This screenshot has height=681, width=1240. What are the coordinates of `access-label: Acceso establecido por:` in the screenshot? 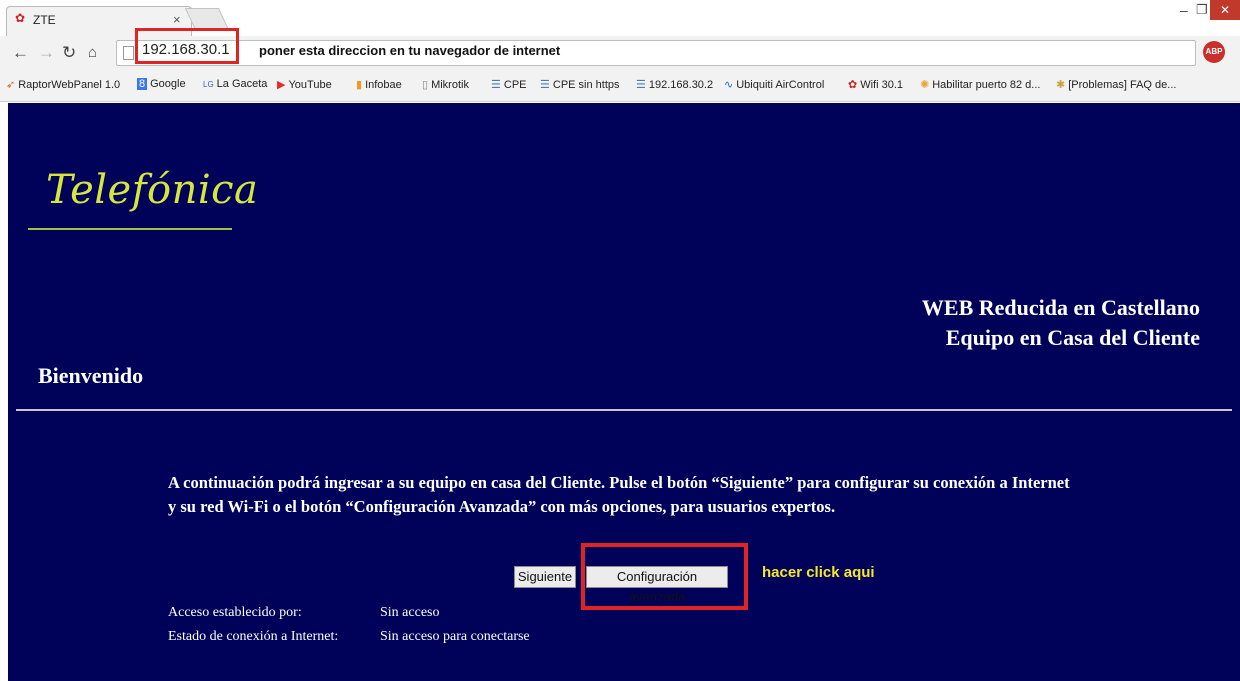 It's located at (235, 612).